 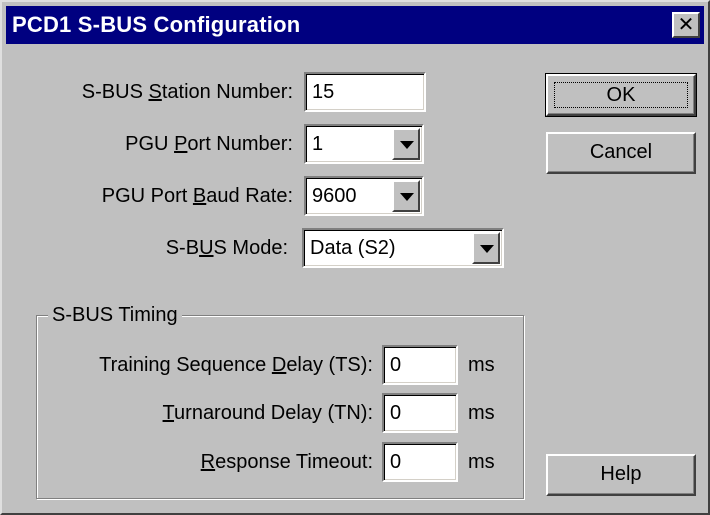 I want to click on turnaround-delay-label: Turnaround Delay (TN):, so click(x=267, y=413).